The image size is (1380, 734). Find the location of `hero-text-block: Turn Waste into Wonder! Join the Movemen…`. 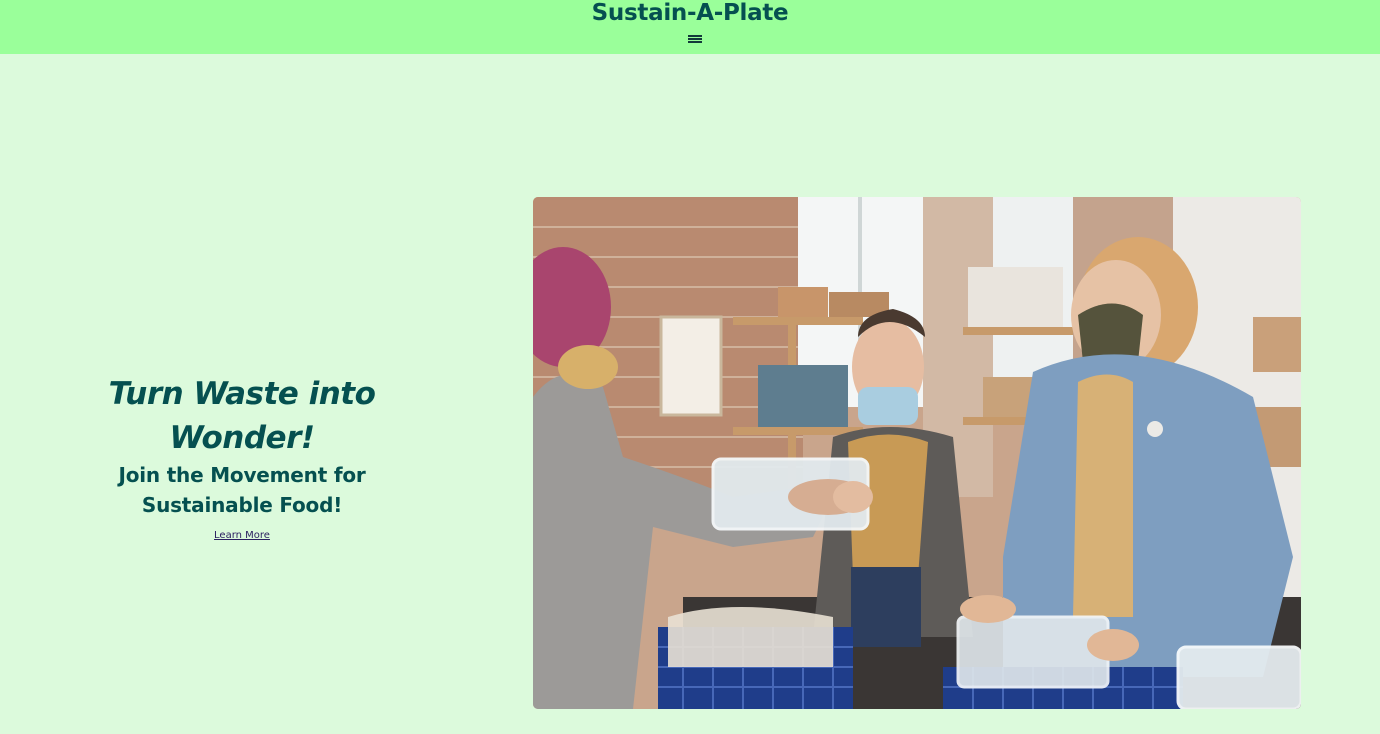

hero-text-block: Turn Waste into Wonder! Join the Movemen… is located at coordinates (242, 457).